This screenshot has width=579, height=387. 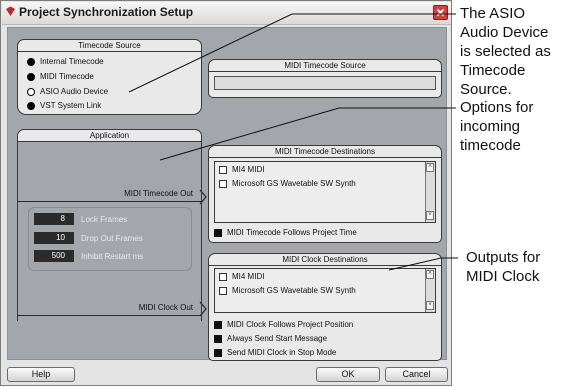 What do you see at coordinates (522, 267) in the screenshot?
I see `midi-clock-annotation: Outputs for MIDI Clock` at bounding box center [522, 267].